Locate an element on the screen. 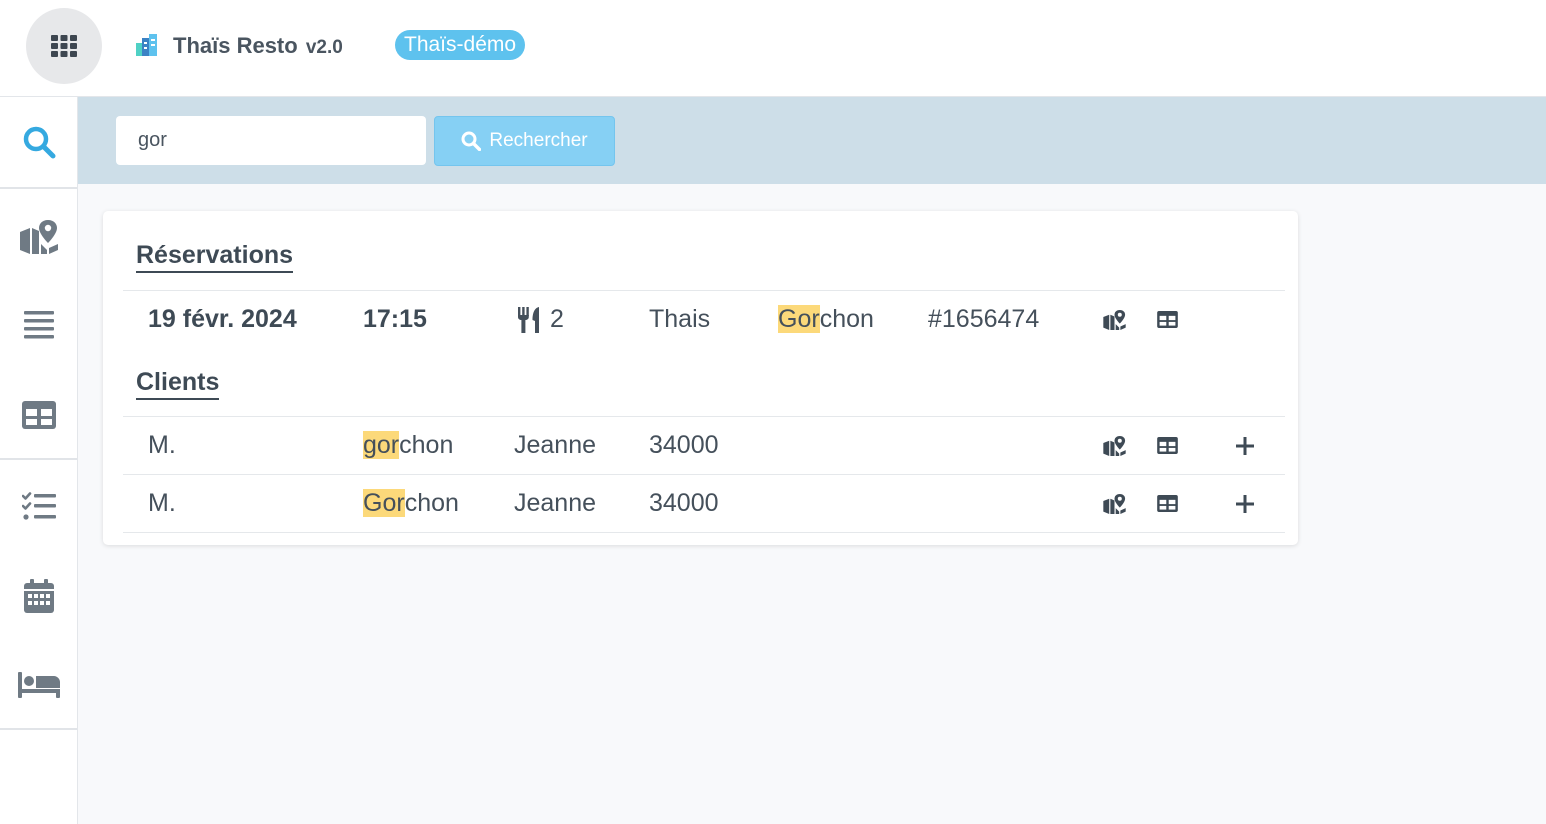  reservation-covers: 2 is located at coordinates (541, 319).